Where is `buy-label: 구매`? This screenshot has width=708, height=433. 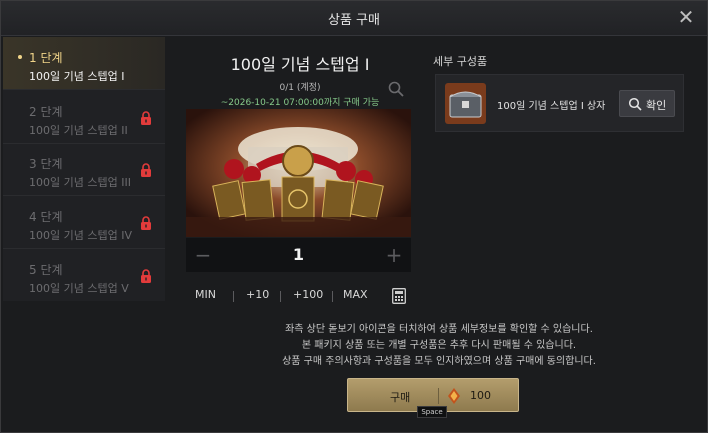
buy-label: 구매 is located at coordinates (400, 397).